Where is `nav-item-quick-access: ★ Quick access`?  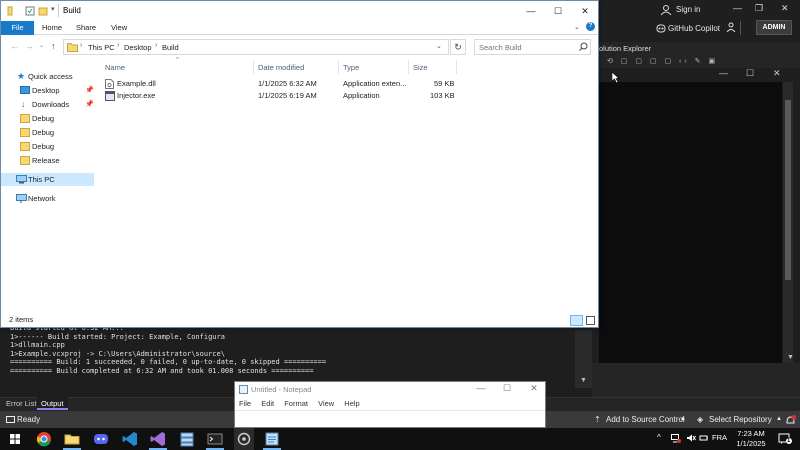 nav-item-quick-access: ★ Quick access is located at coordinates (47, 76).